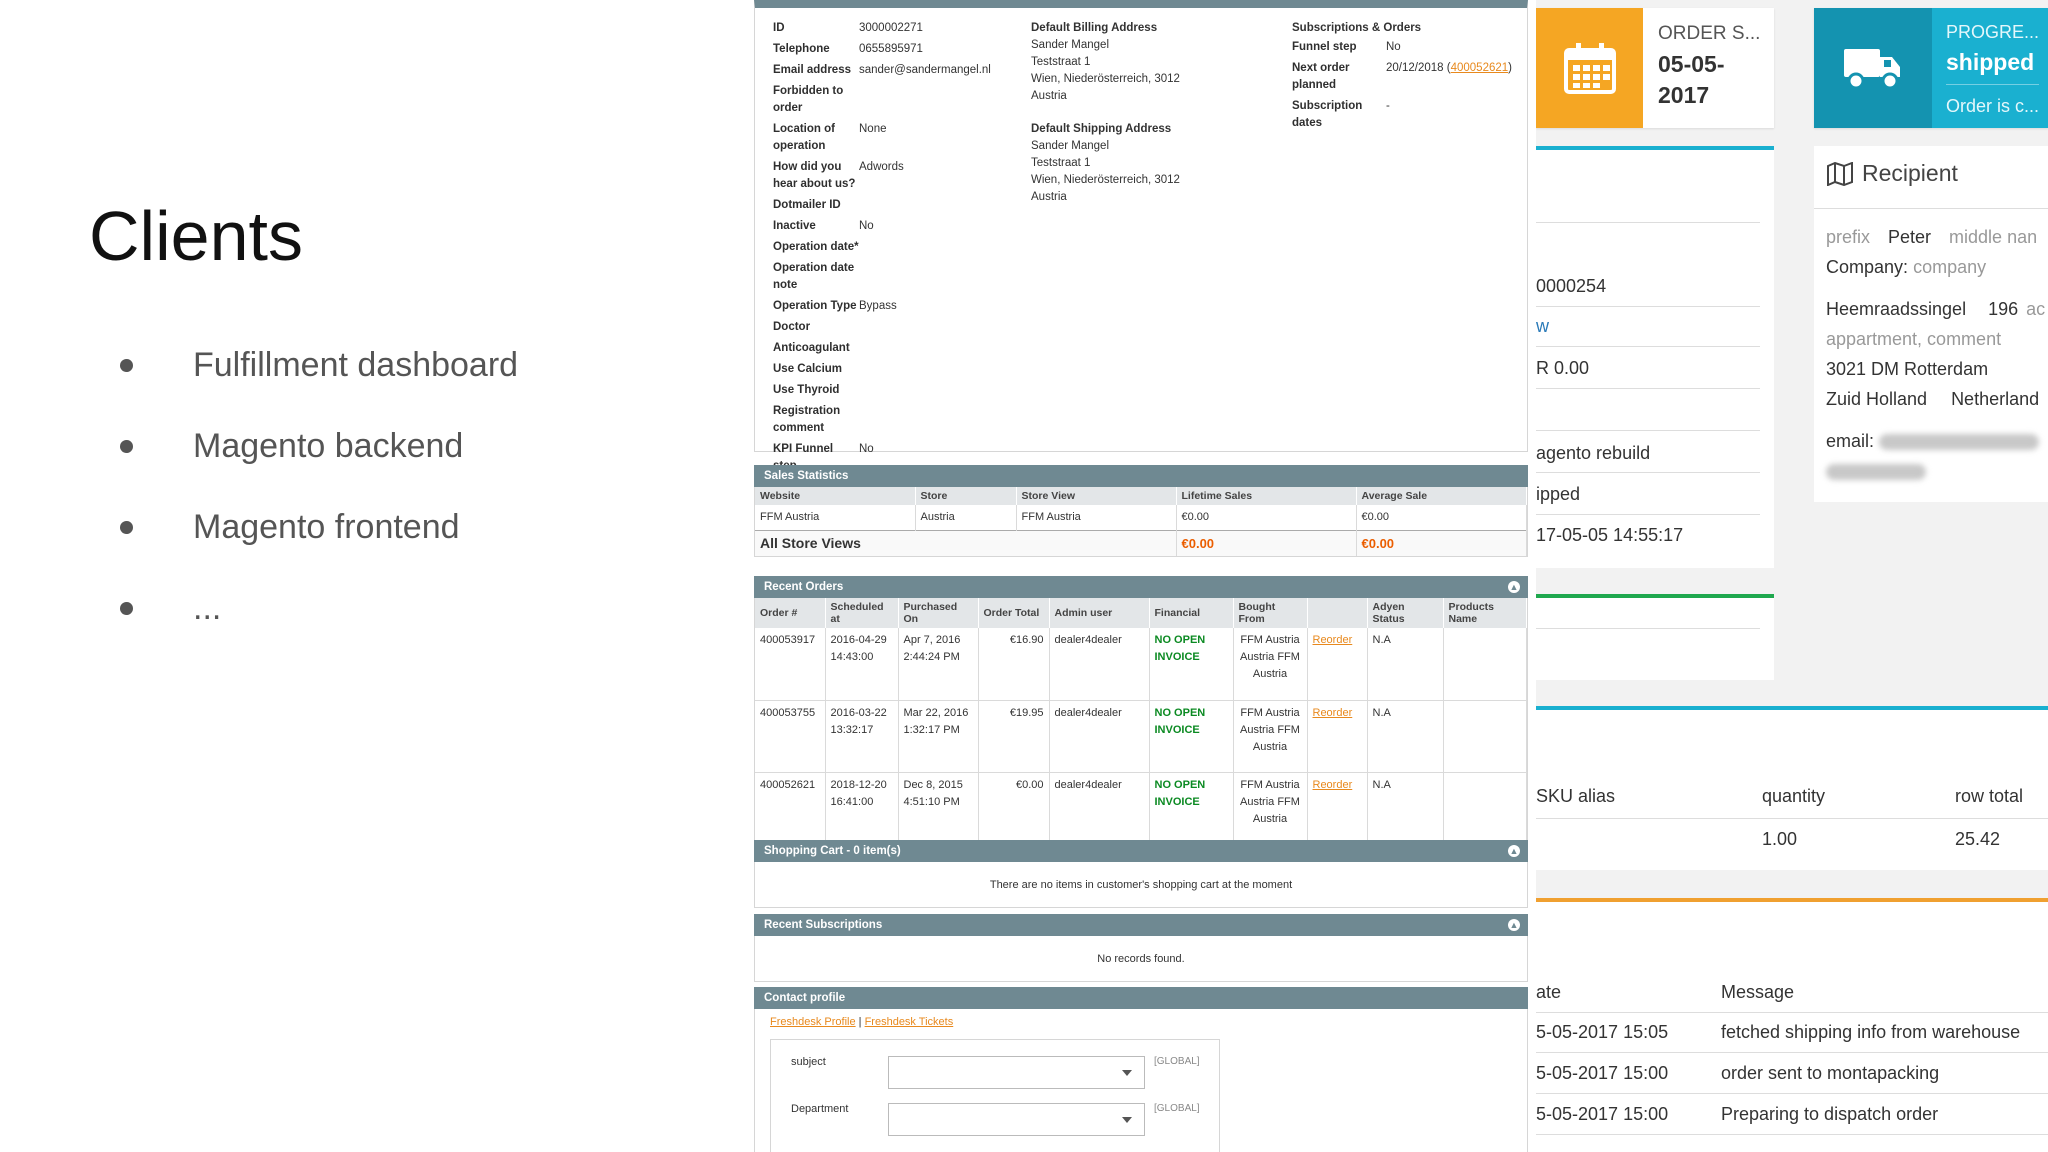 Image resolution: width=2048 pixels, height=1152 pixels. What do you see at coordinates (1910, 173) in the screenshot?
I see `recipient-title: Recipient` at bounding box center [1910, 173].